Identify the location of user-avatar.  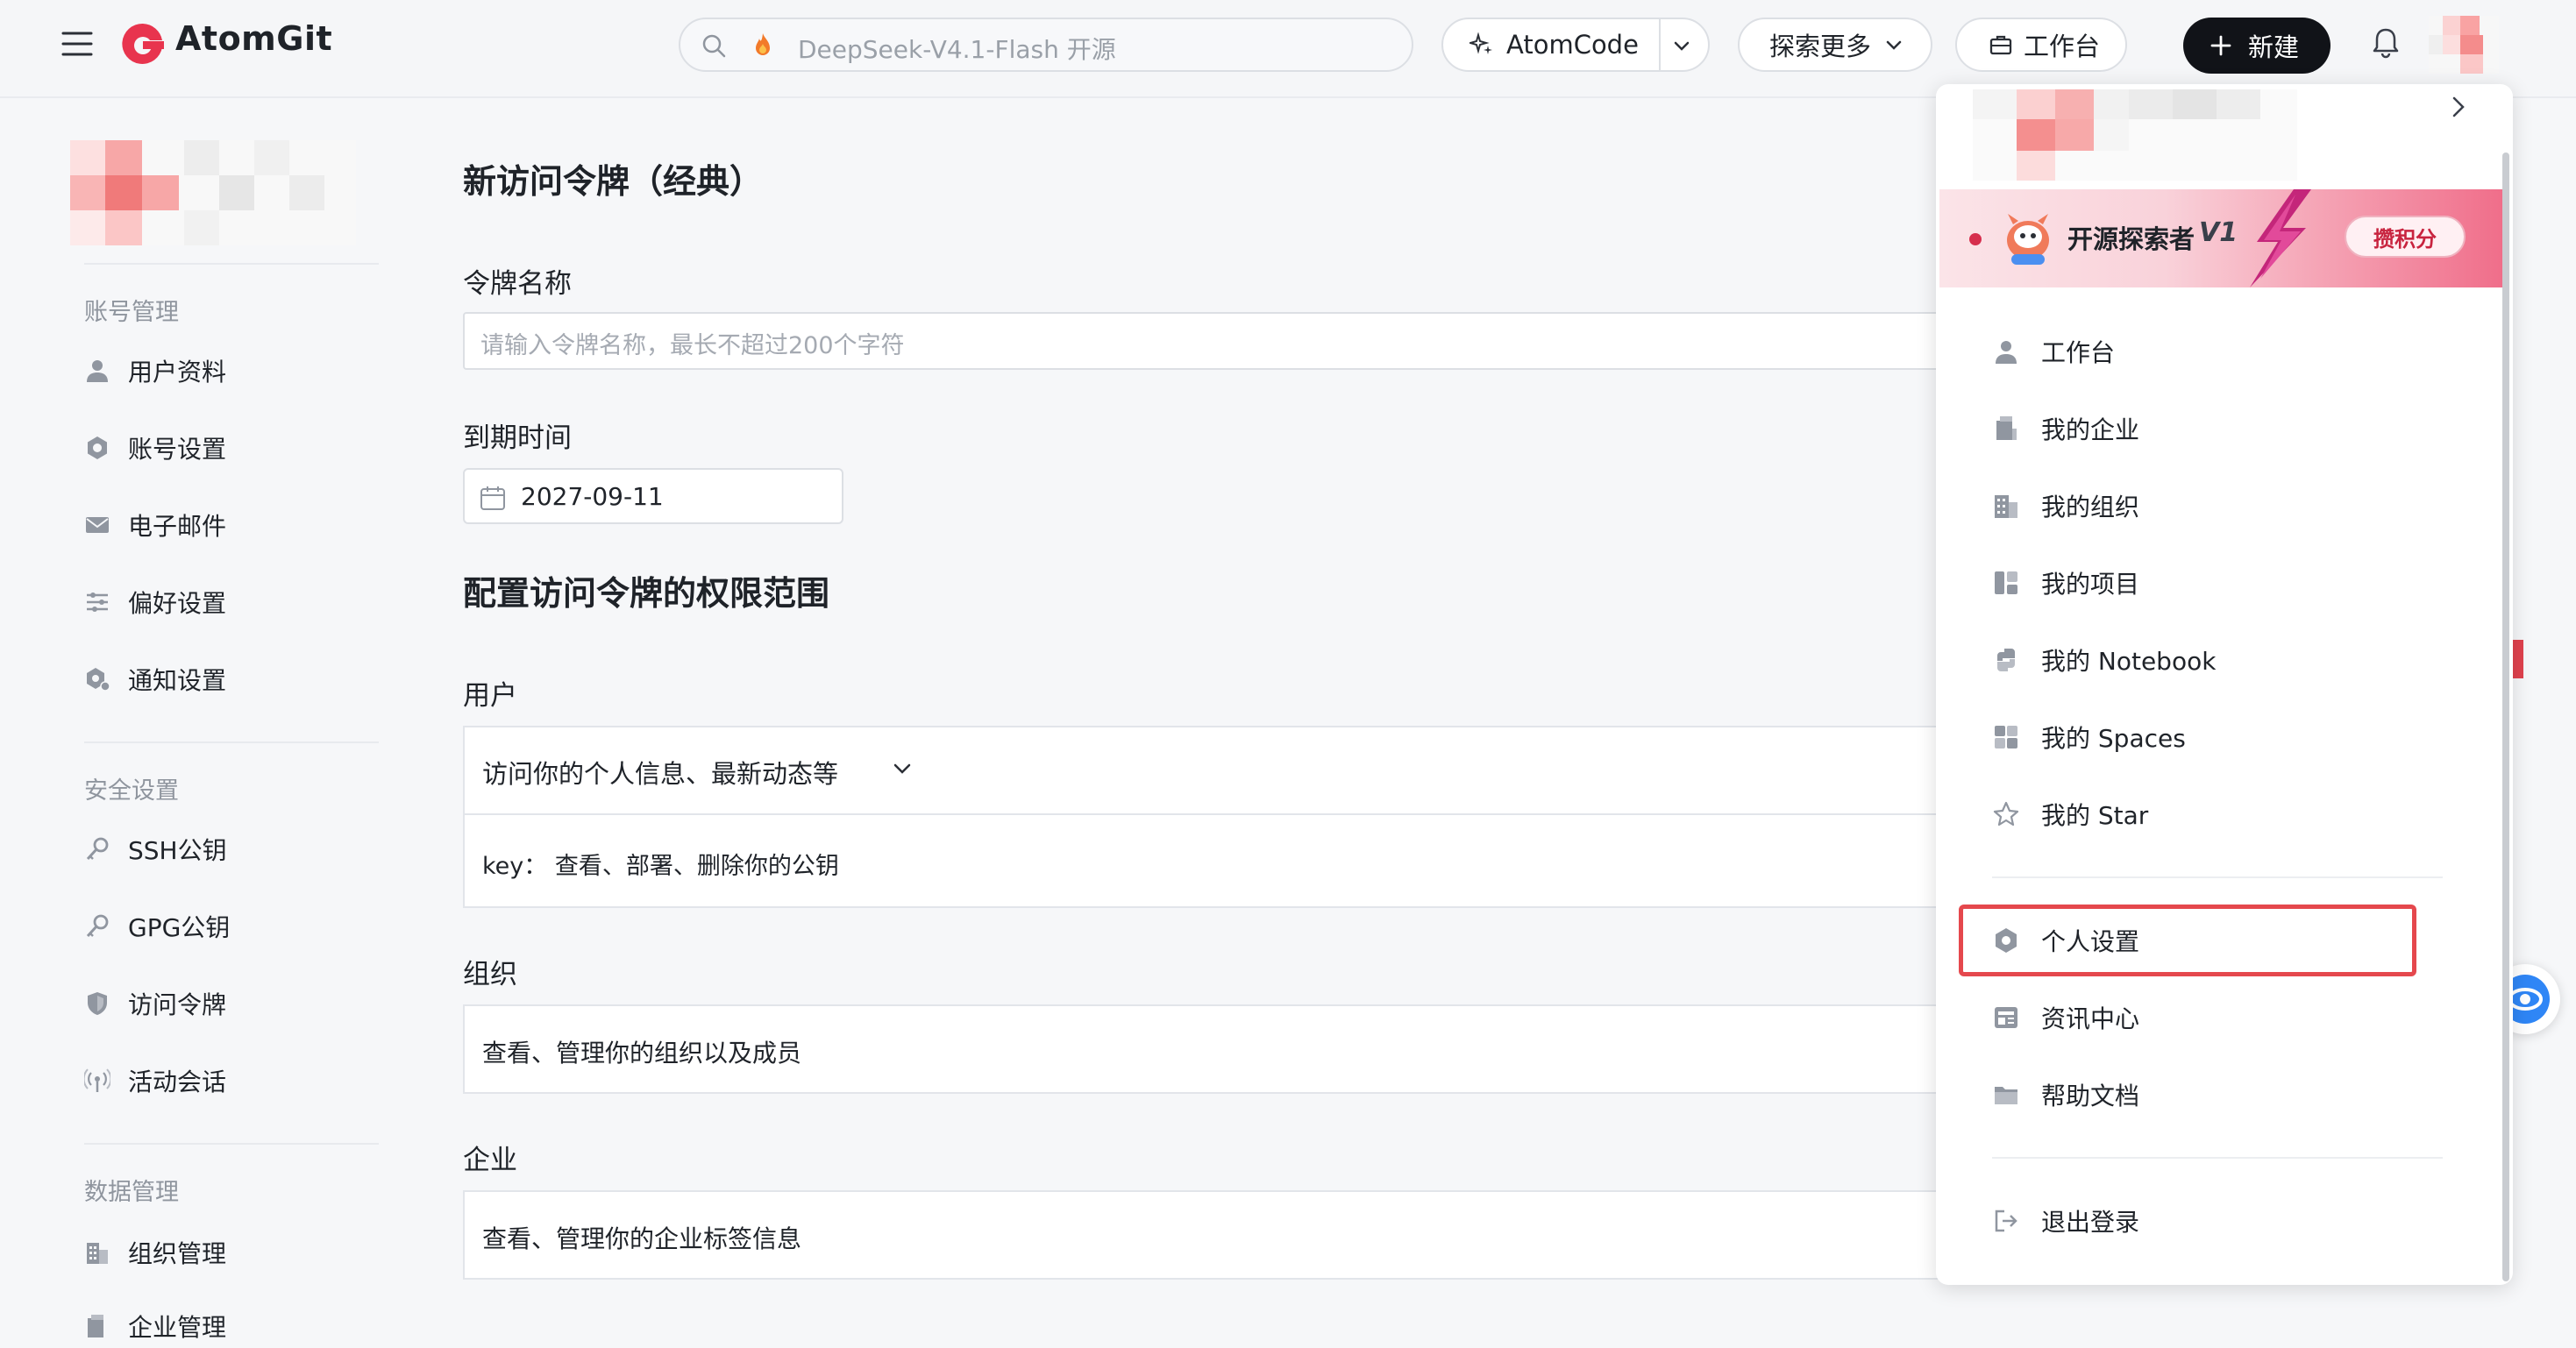
(2464, 45).